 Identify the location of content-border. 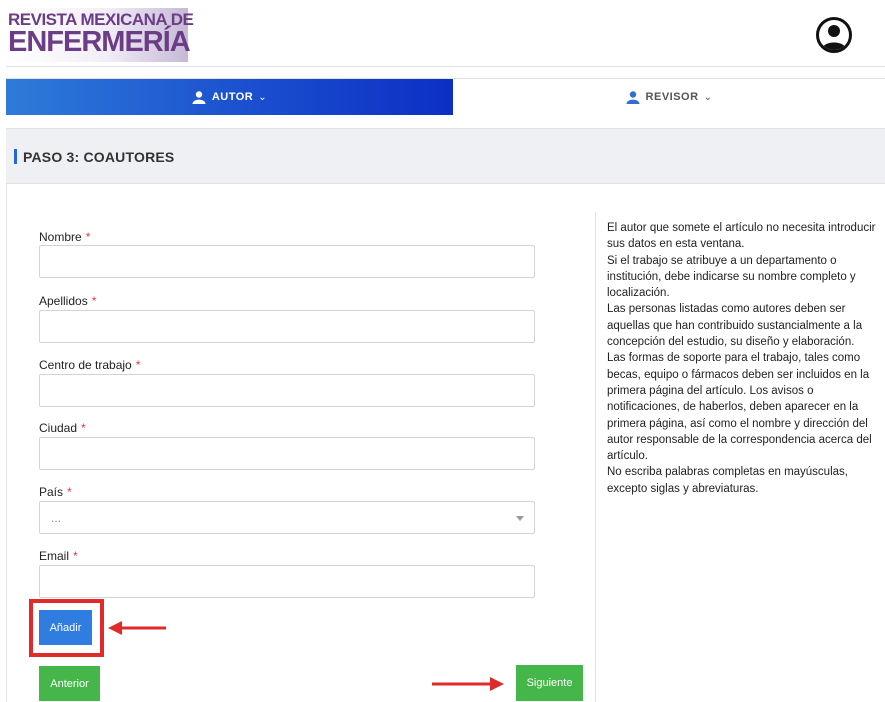
(6, 443).